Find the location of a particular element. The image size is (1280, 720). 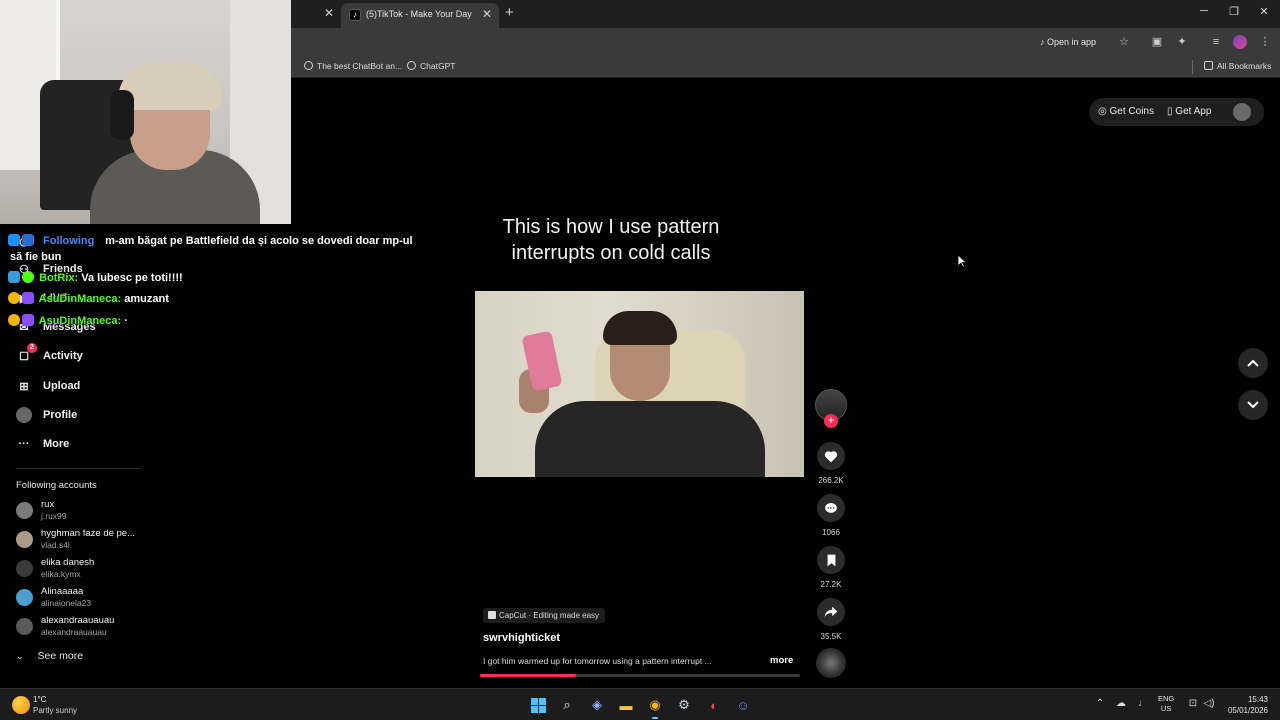

follow-plus-icon: + is located at coordinates (831, 421).